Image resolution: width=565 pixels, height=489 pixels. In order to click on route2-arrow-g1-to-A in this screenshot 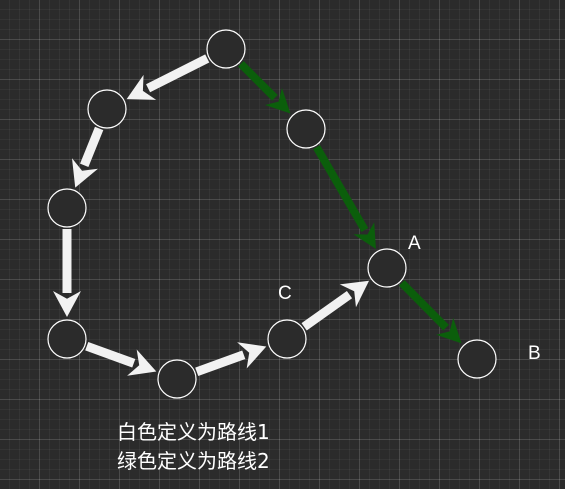, I will do `click(344, 197)`.